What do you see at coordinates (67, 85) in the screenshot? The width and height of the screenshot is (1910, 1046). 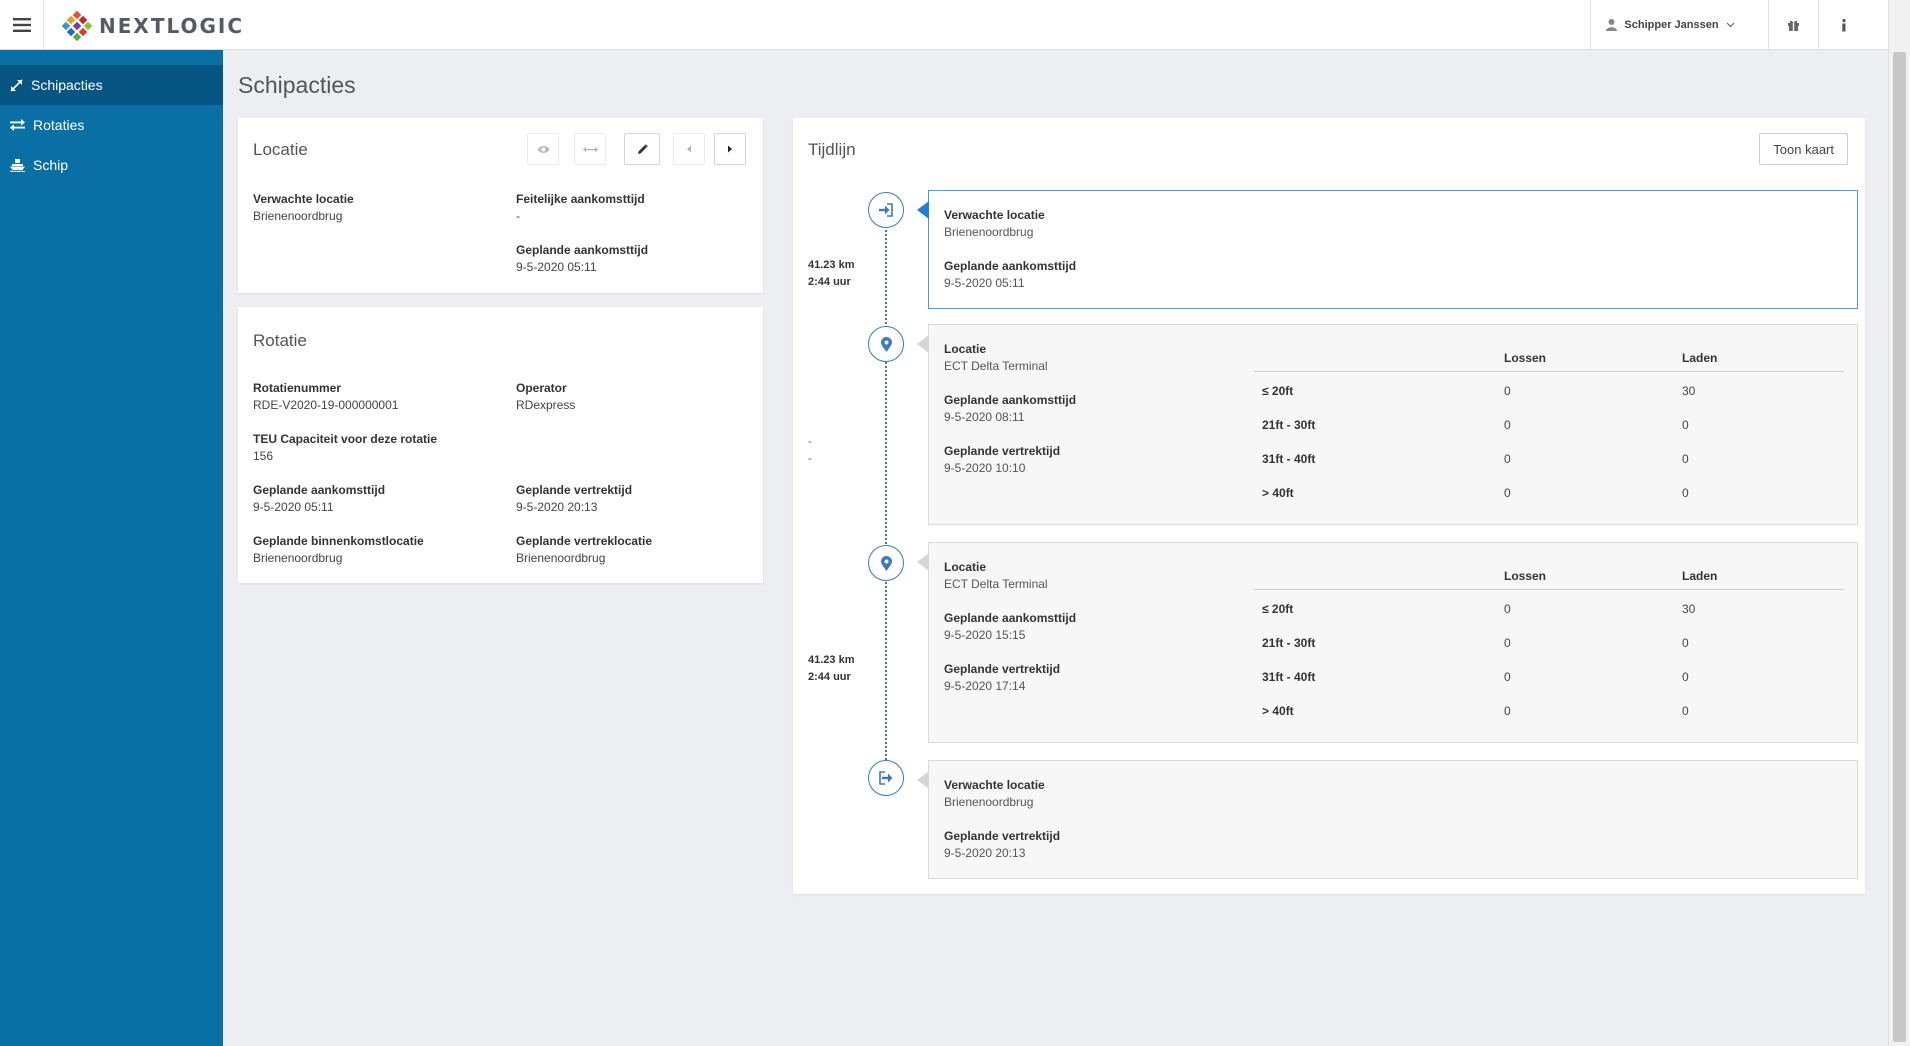 I see `sidebar-item-label: Schipacties` at bounding box center [67, 85].